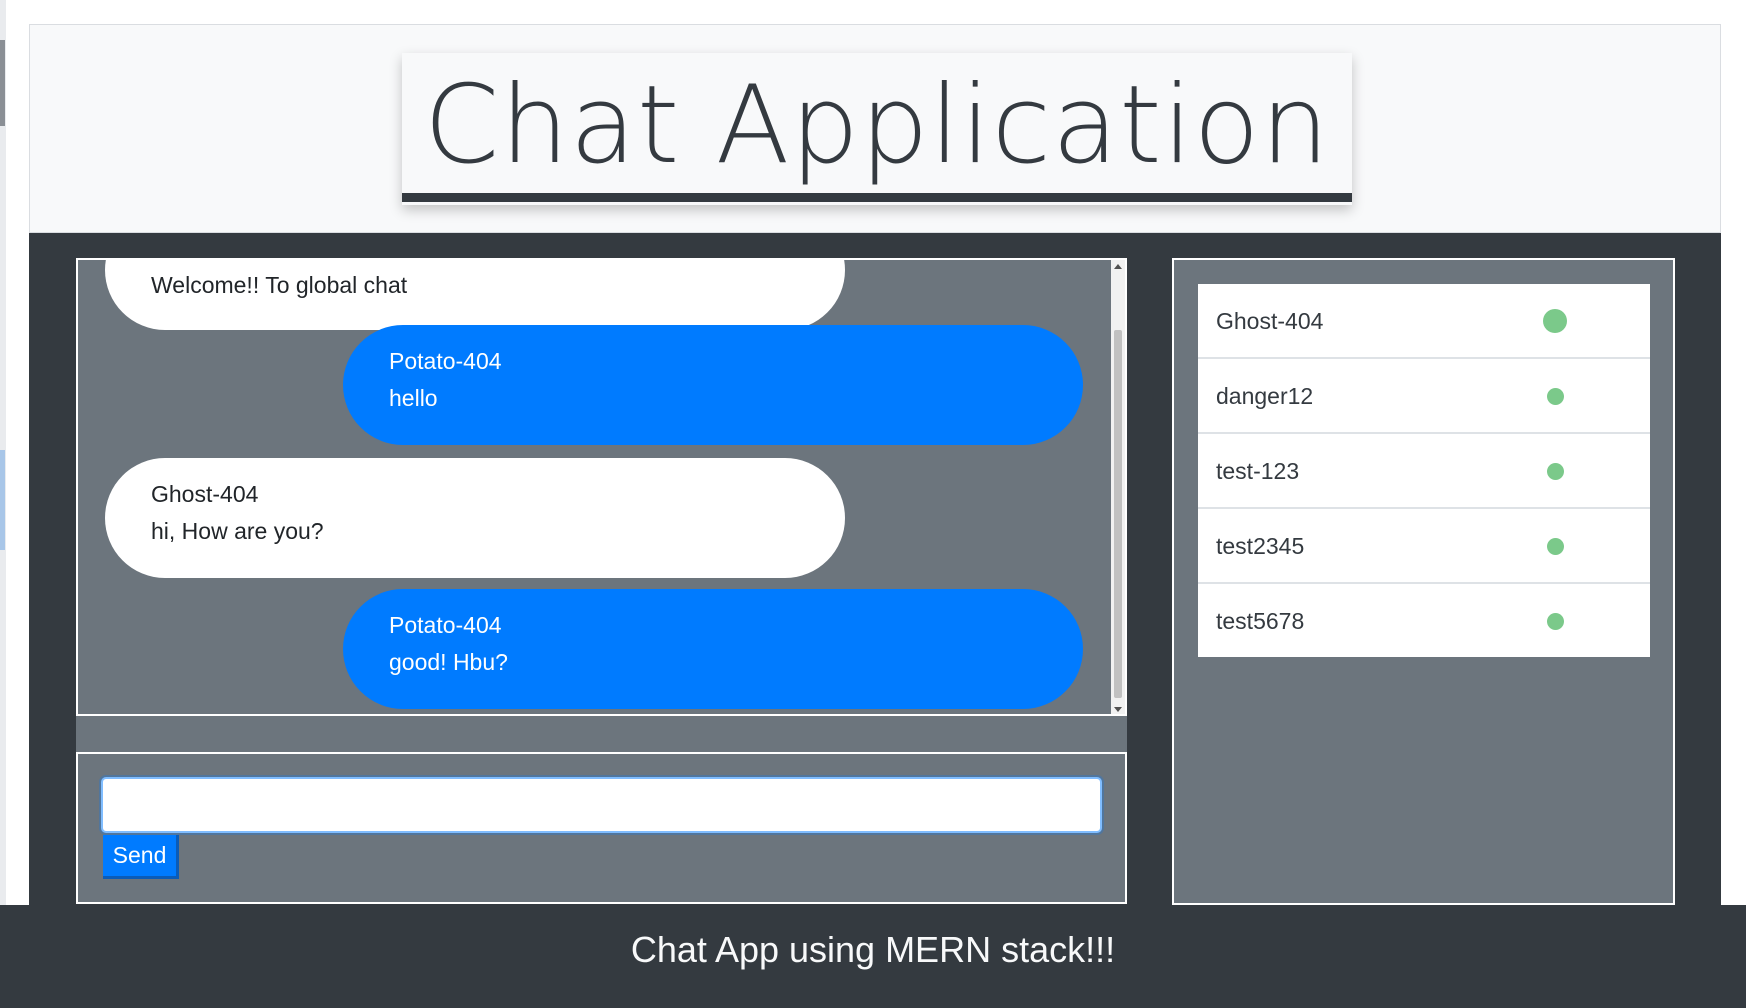 The image size is (1746, 1008). I want to click on send-button: Send, so click(141, 857).